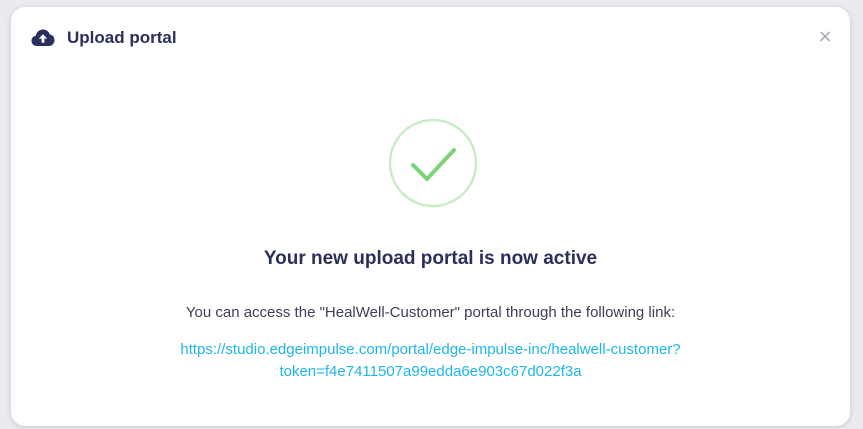 This screenshot has width=863, height=429. What do you see at coordinates (433, 163) in the screenshot?
I see `success-check-icon` at bounding box center [433, 163].